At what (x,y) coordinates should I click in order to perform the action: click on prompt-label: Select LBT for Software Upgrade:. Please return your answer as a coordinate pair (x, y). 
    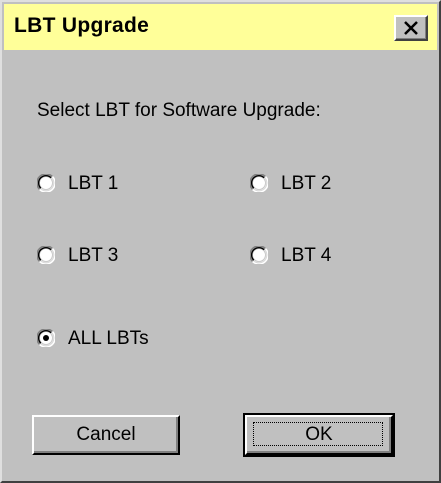
    Looking at the image, I should click on (179, 110).